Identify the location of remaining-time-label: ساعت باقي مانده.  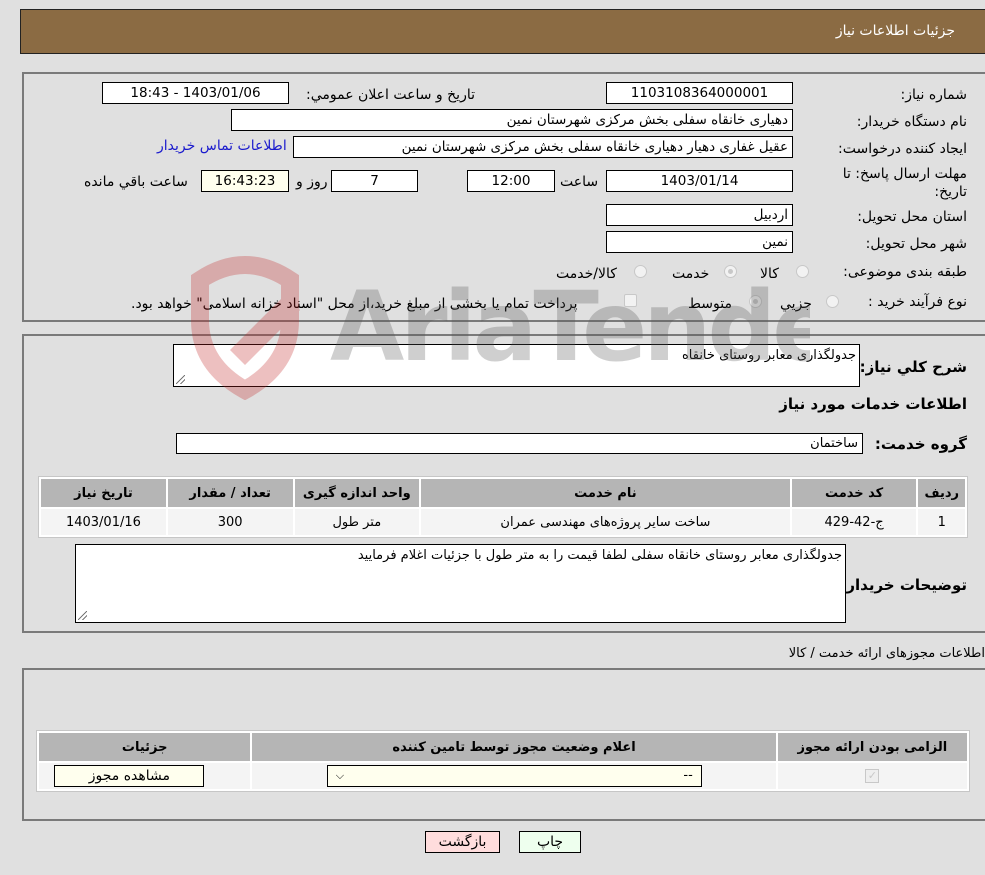
(136, 182).